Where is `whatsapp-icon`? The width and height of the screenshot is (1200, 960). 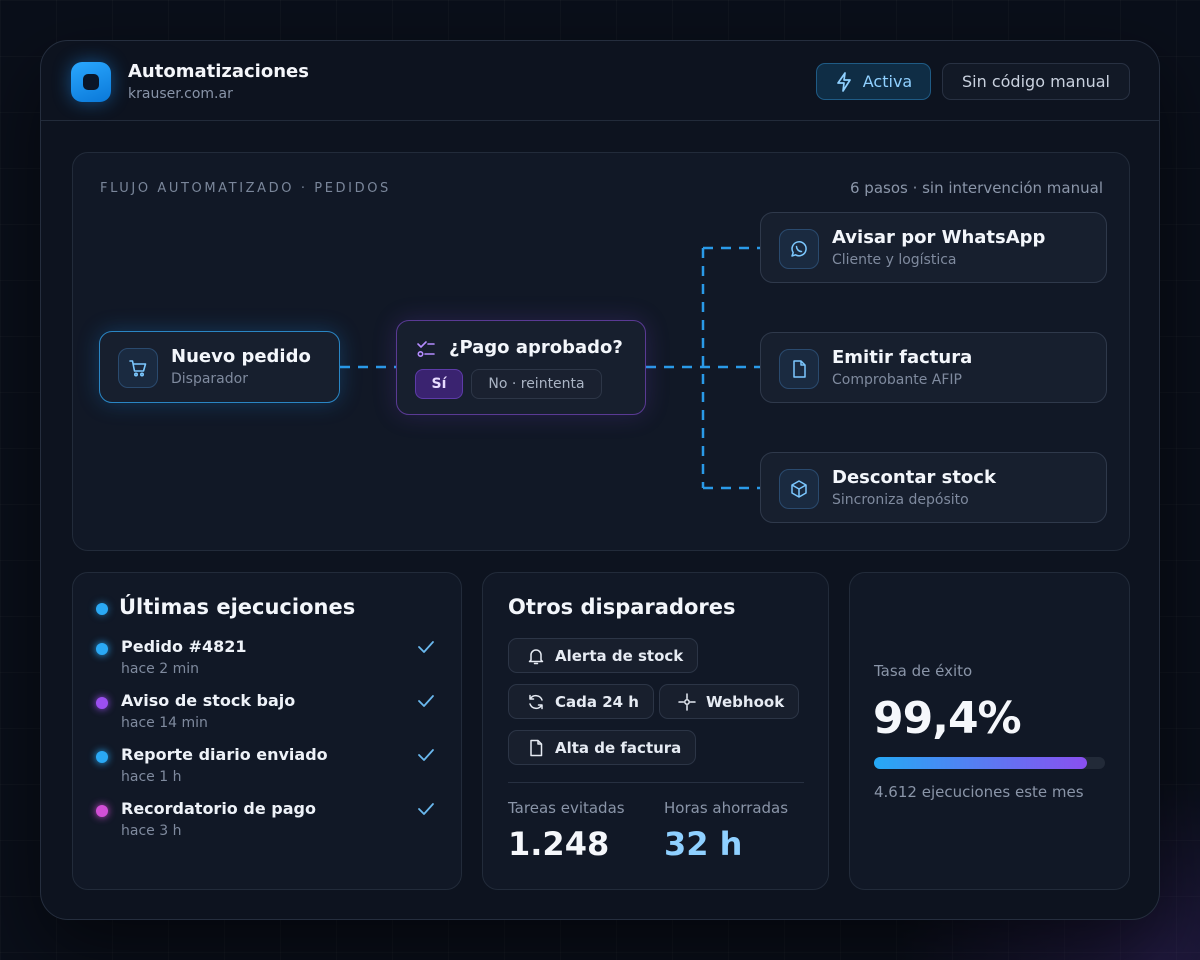 whatsapp-icon is located at coordinates (799, 249).